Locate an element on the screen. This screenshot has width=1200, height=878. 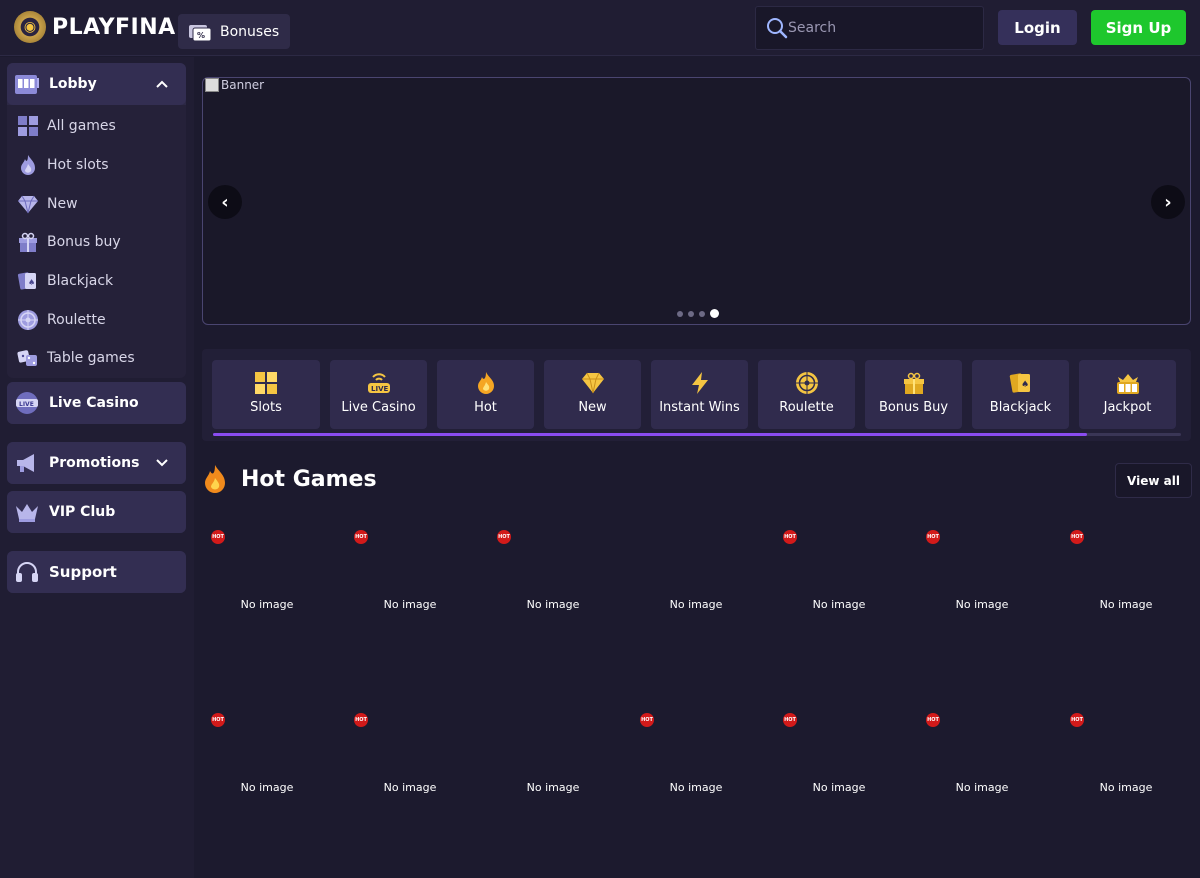
banner-broken-image: Banner is located at coordinates (234, 85).